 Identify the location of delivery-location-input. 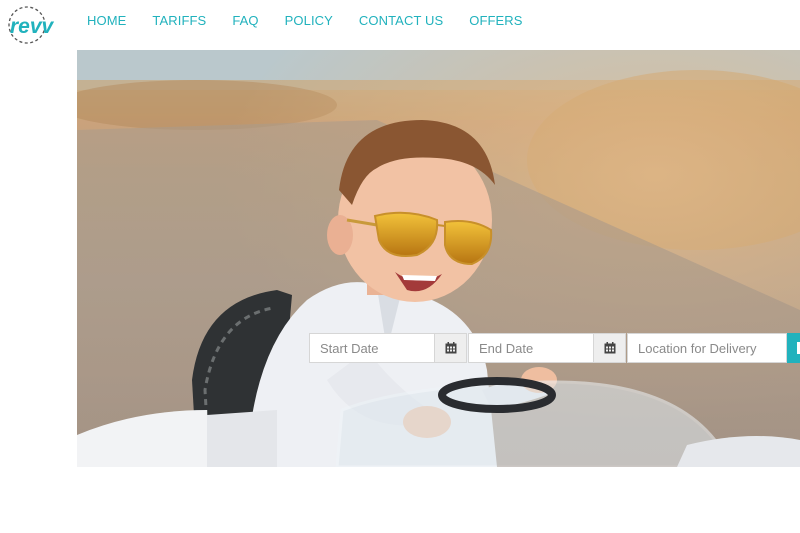
(707, 348).